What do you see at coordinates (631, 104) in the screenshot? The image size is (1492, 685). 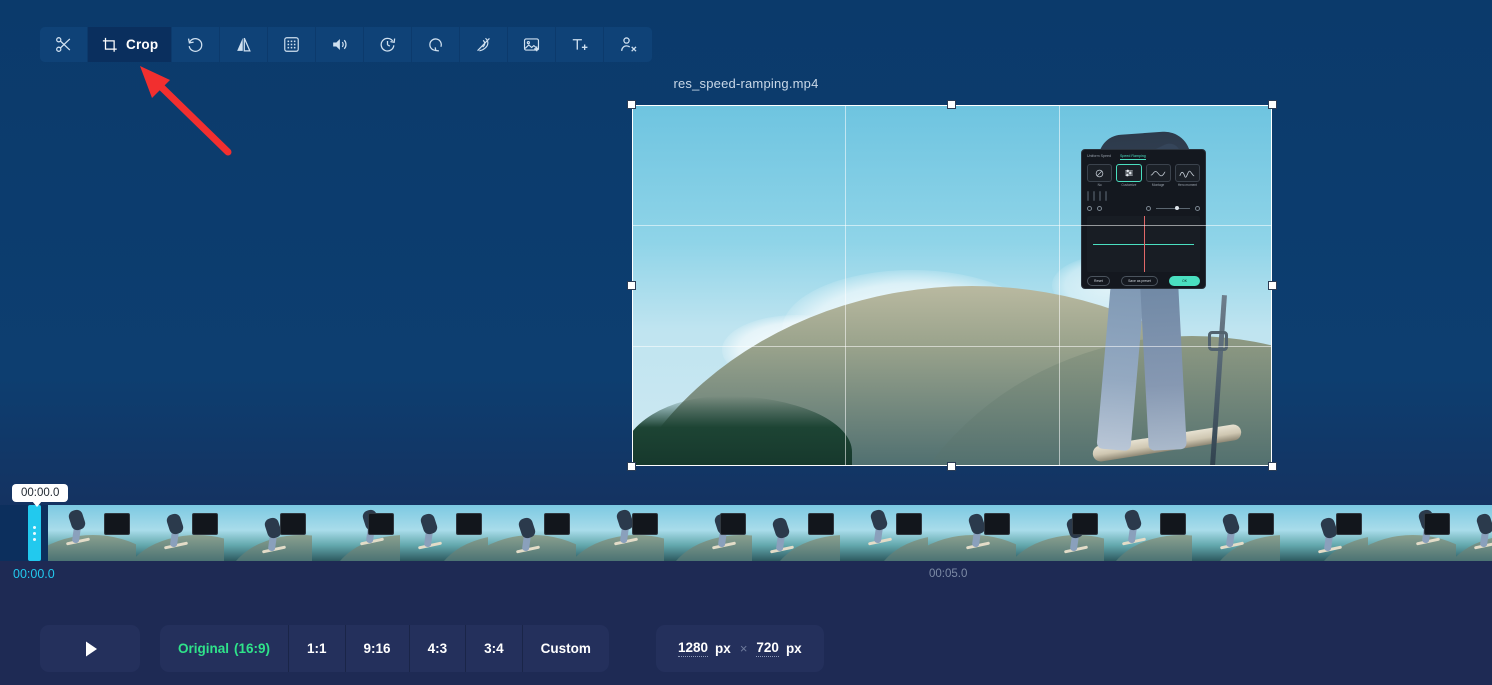 I see `crop-handle-top-left` at bounding box center [631, 104].